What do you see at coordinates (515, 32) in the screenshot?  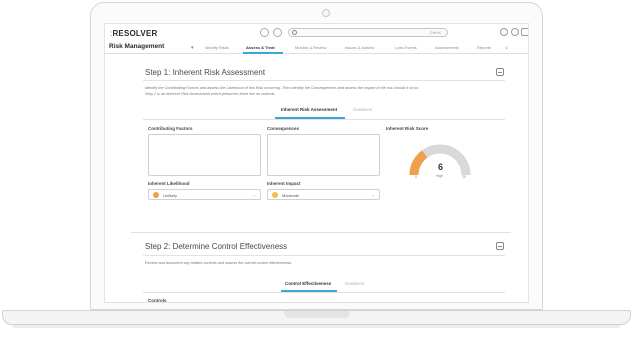 I see `help-icon` at bounding box center [515, 32].